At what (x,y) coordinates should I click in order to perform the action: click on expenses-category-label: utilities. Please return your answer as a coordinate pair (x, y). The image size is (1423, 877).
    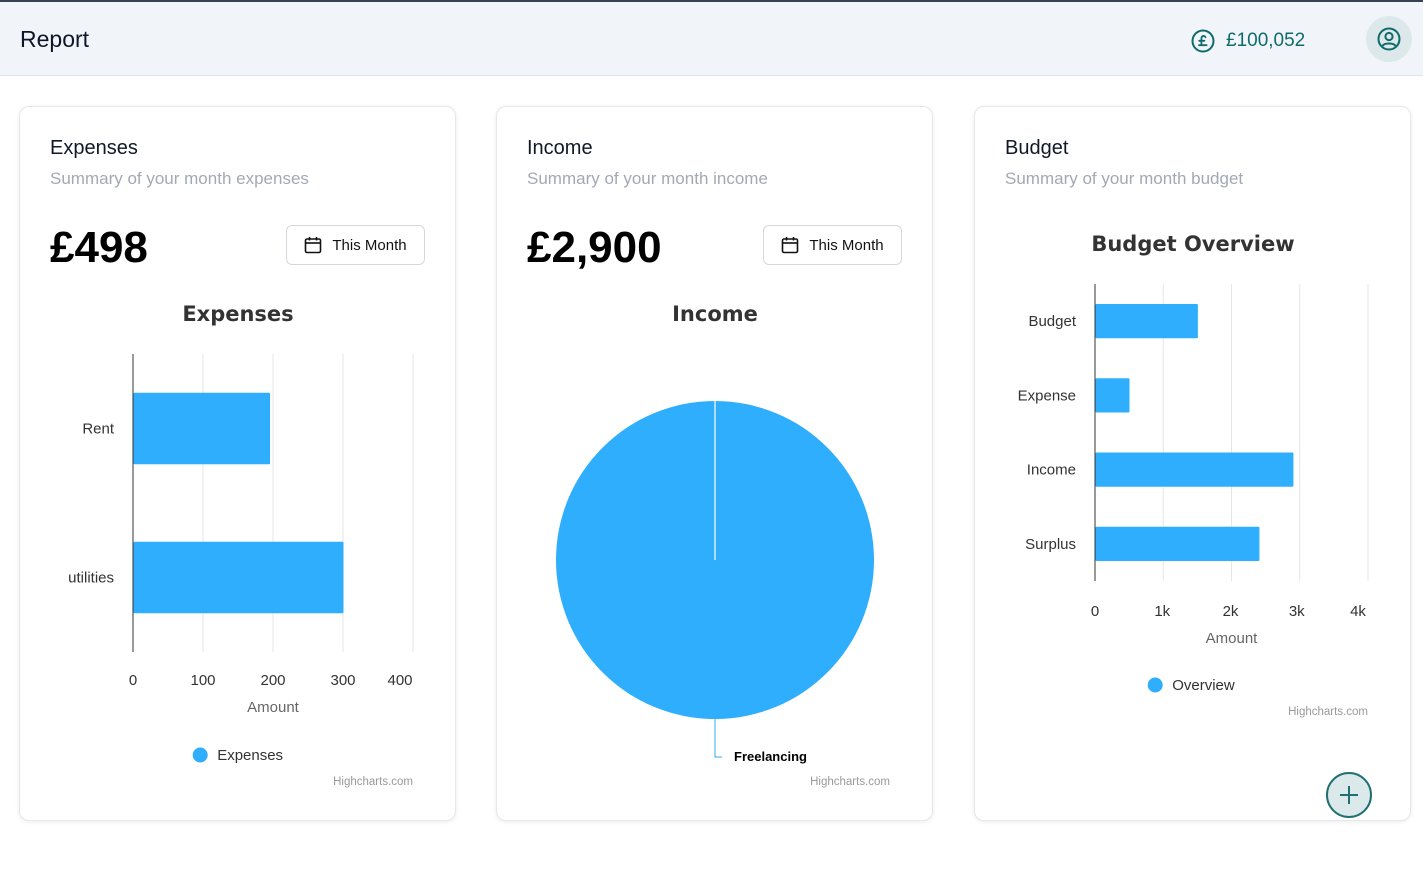
    Looking at the image, I should click on (91, 578).